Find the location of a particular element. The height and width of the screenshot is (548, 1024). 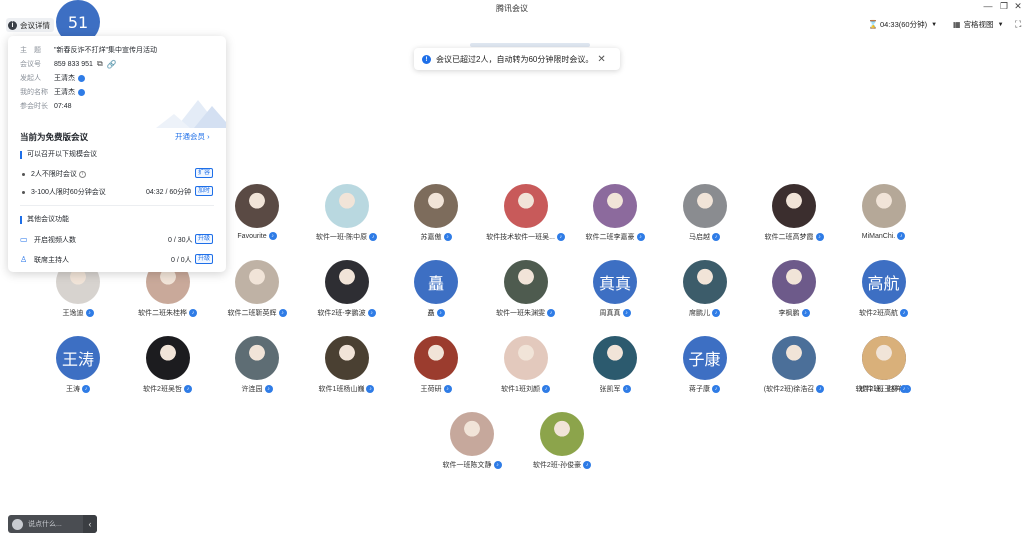

minimize-icon: — is located at coordinates (988, 6).